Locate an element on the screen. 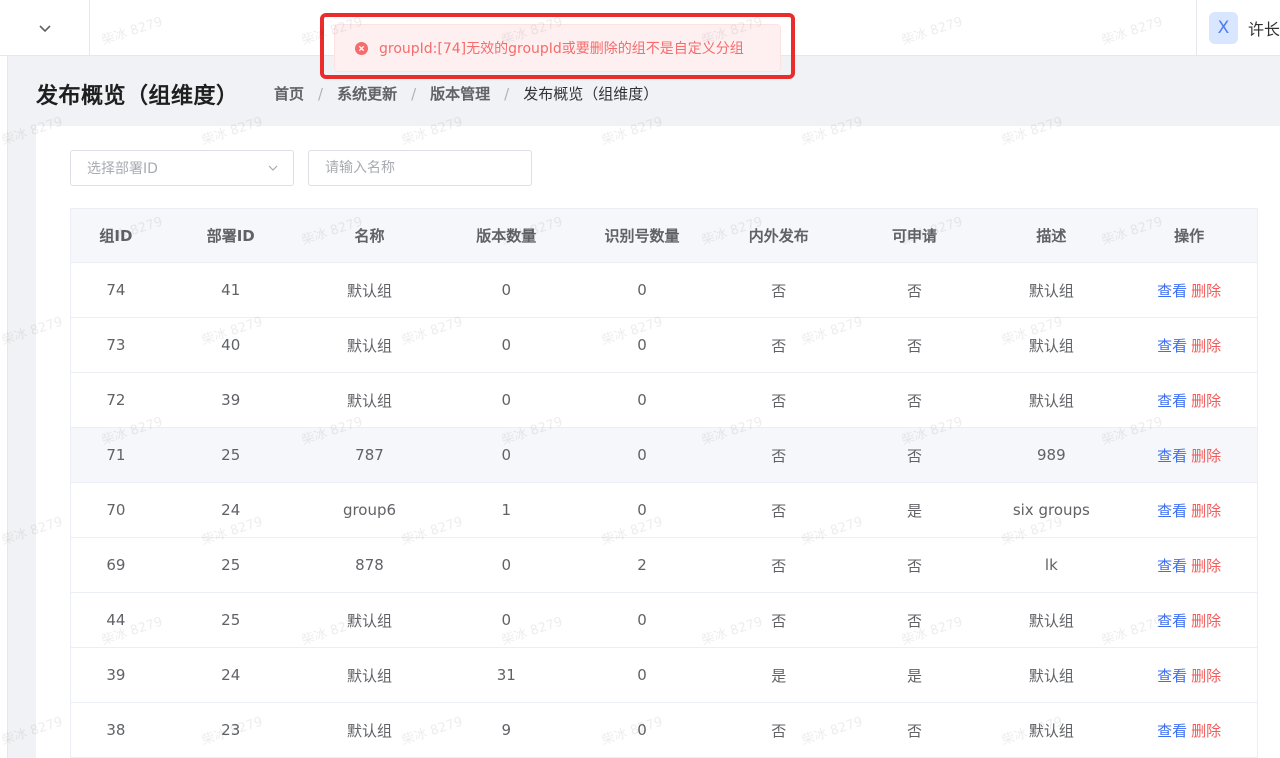  page-title: 发布概览（组维度） is located at coordinates (137, 96).